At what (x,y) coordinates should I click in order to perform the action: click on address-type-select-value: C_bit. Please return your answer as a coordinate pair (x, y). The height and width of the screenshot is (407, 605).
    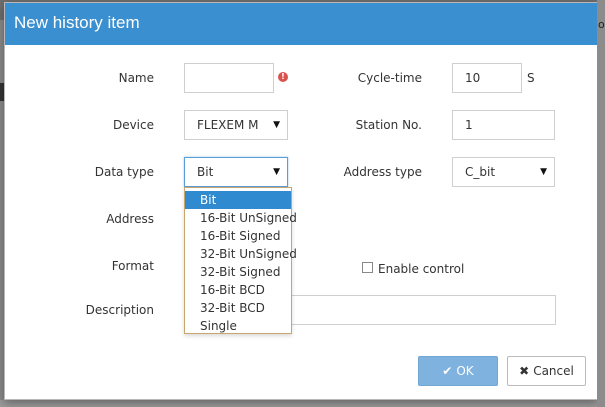
    Looking at the image, I should click on (480, 172).